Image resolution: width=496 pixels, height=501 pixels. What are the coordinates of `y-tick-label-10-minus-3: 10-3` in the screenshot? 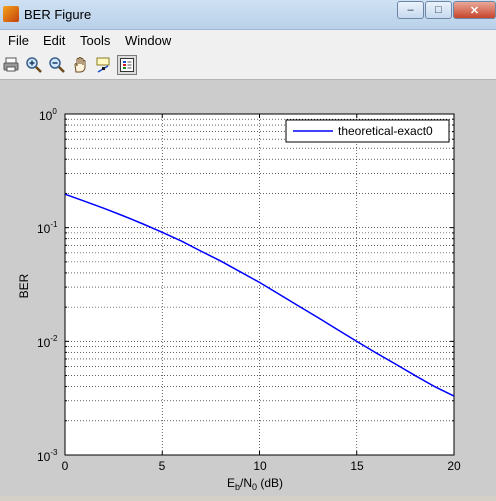 It's located at (47, 456).